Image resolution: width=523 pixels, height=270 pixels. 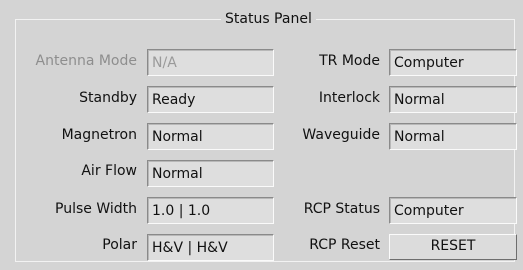 I want to click on air-flow-label: Air Flow, so click(x=109, y=171).